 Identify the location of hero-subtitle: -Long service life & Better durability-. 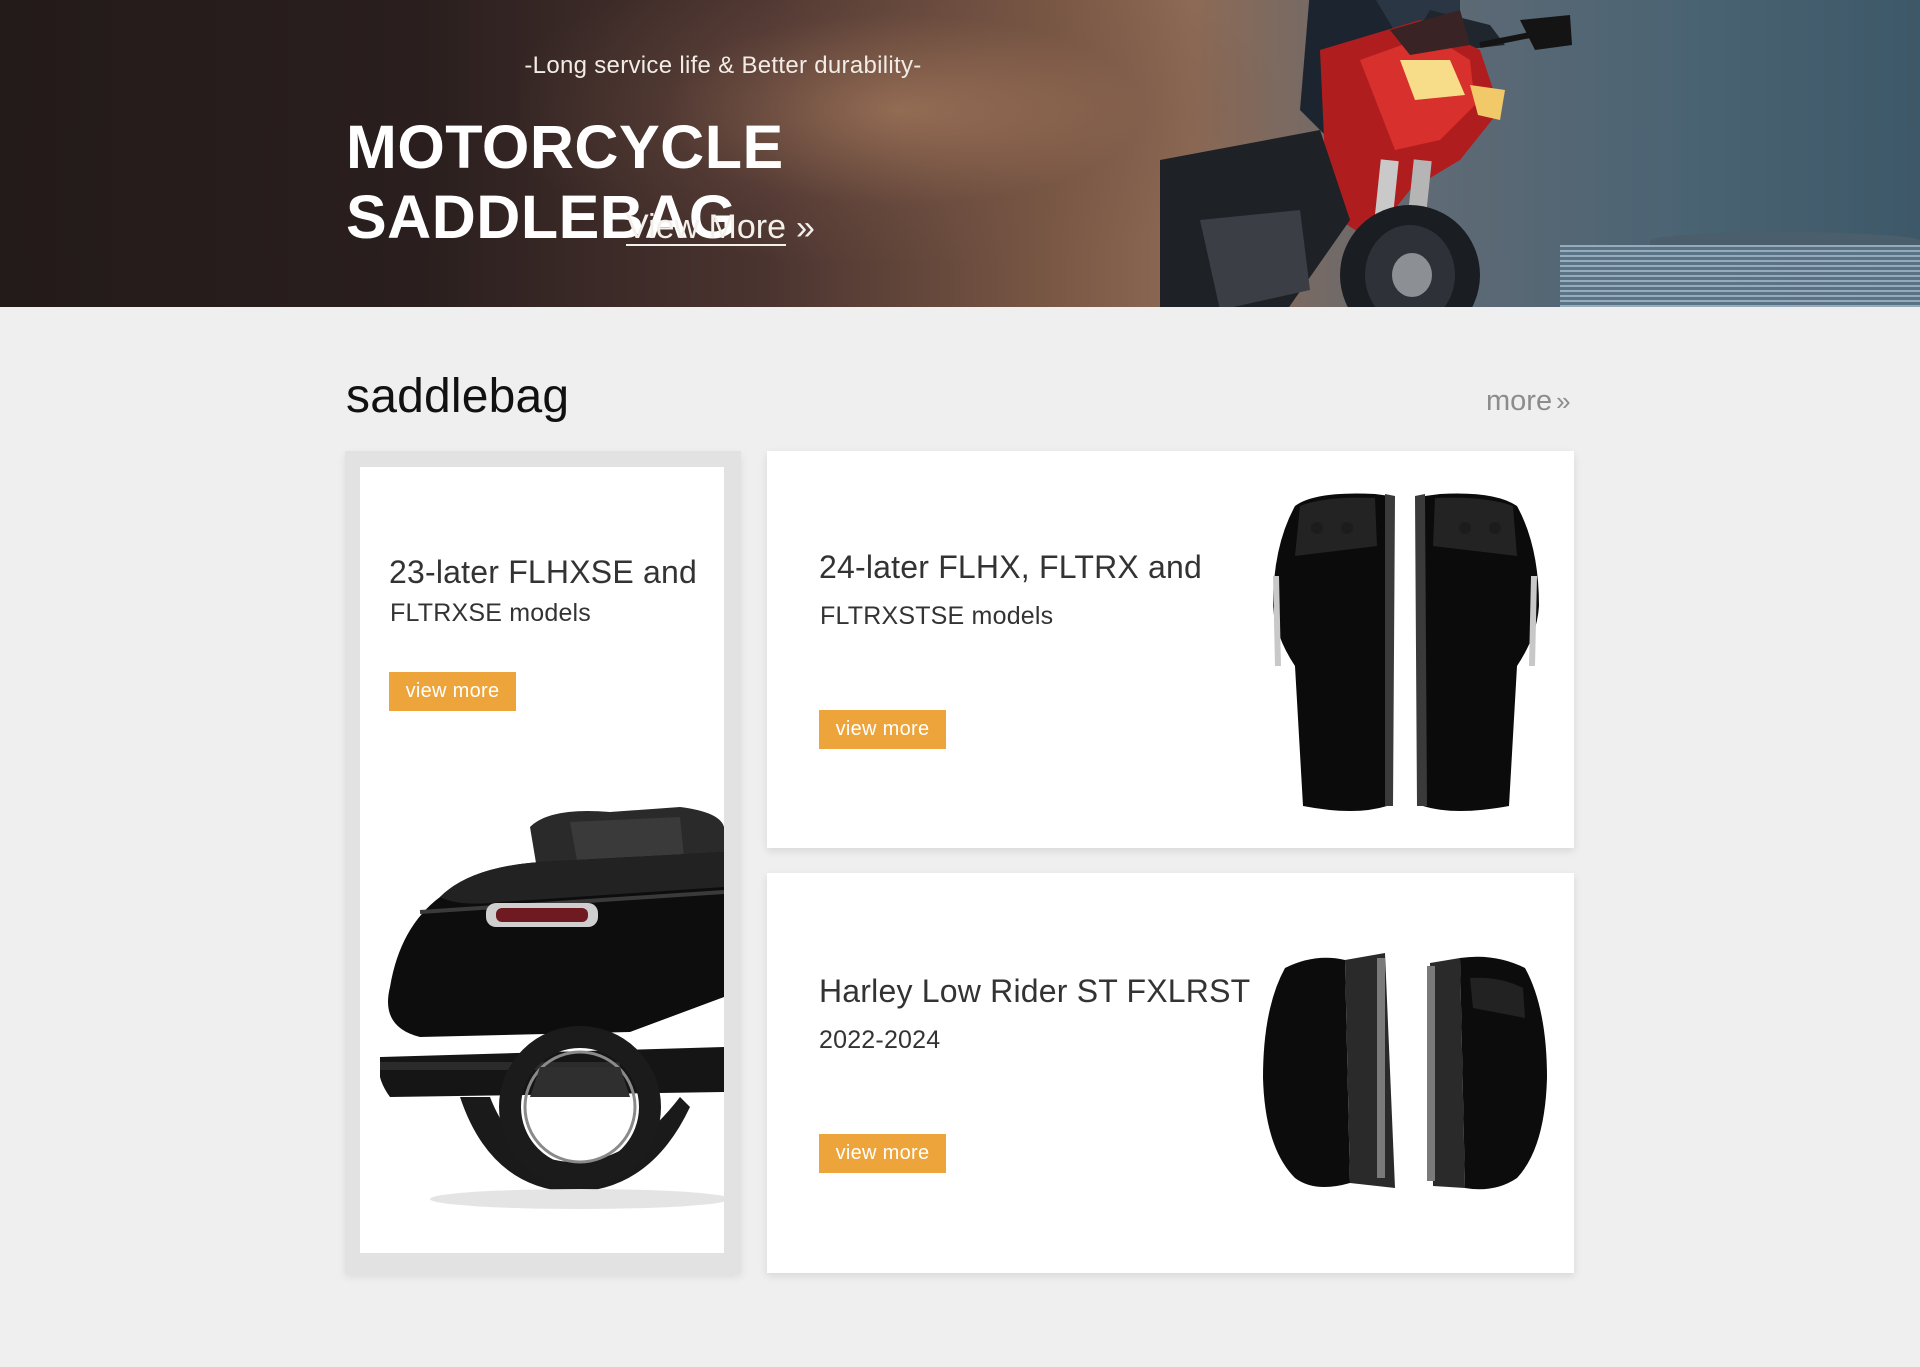
(723, 65).